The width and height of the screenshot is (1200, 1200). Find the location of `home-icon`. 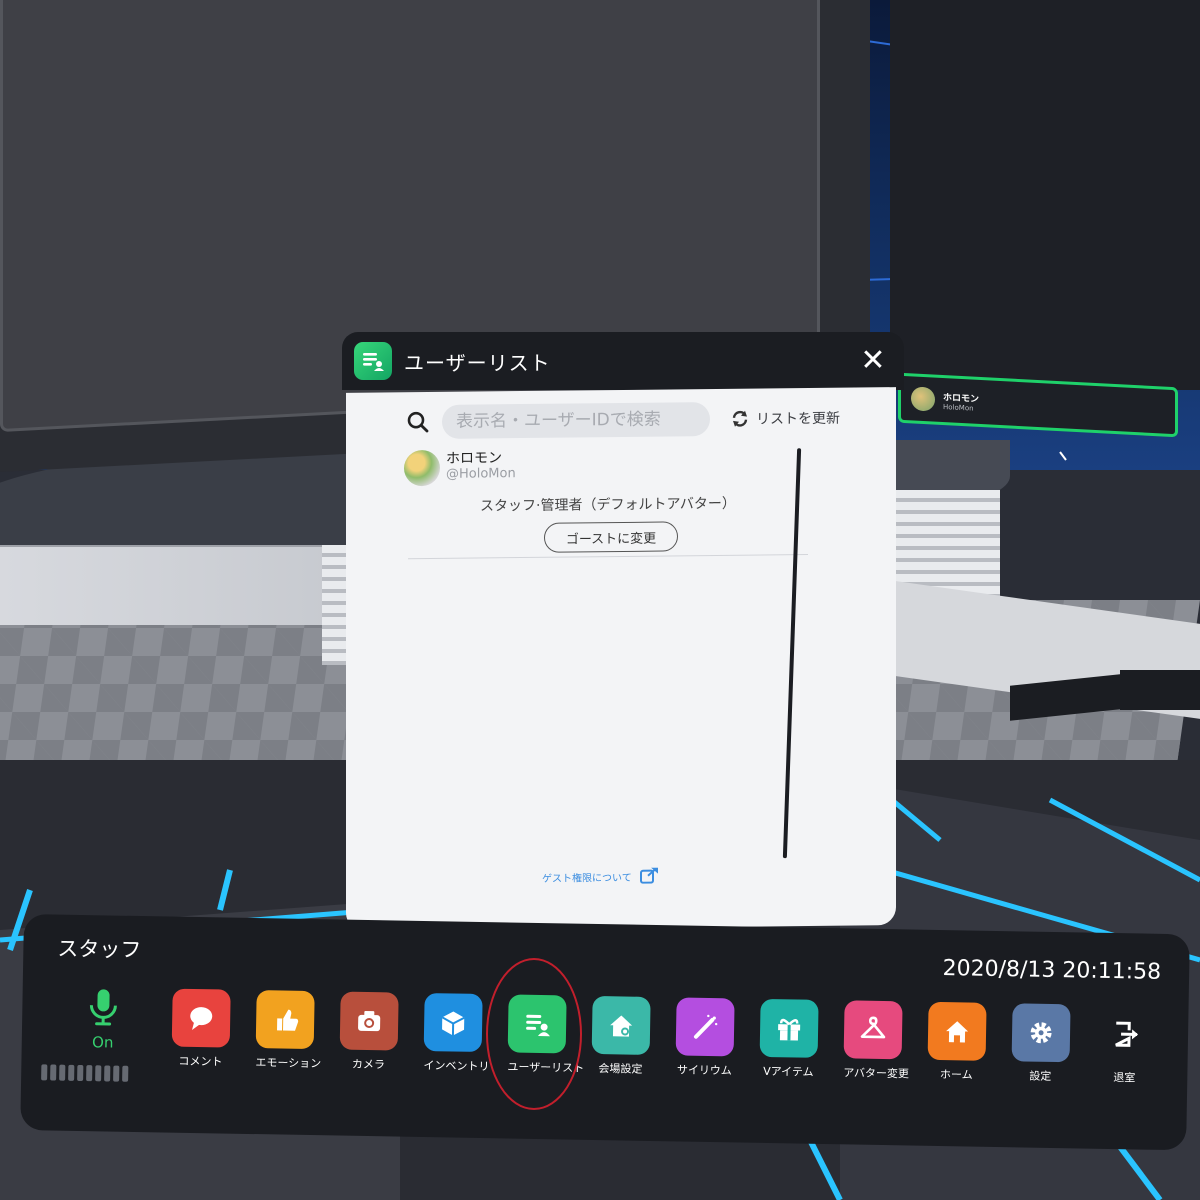

home-icon is located at coordinates (957, 1031).